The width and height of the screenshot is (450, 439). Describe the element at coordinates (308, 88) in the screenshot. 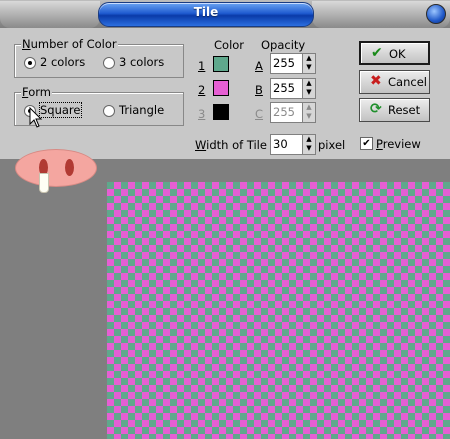

I see `opacity-b-arrows: ▲ ▼` at that location.